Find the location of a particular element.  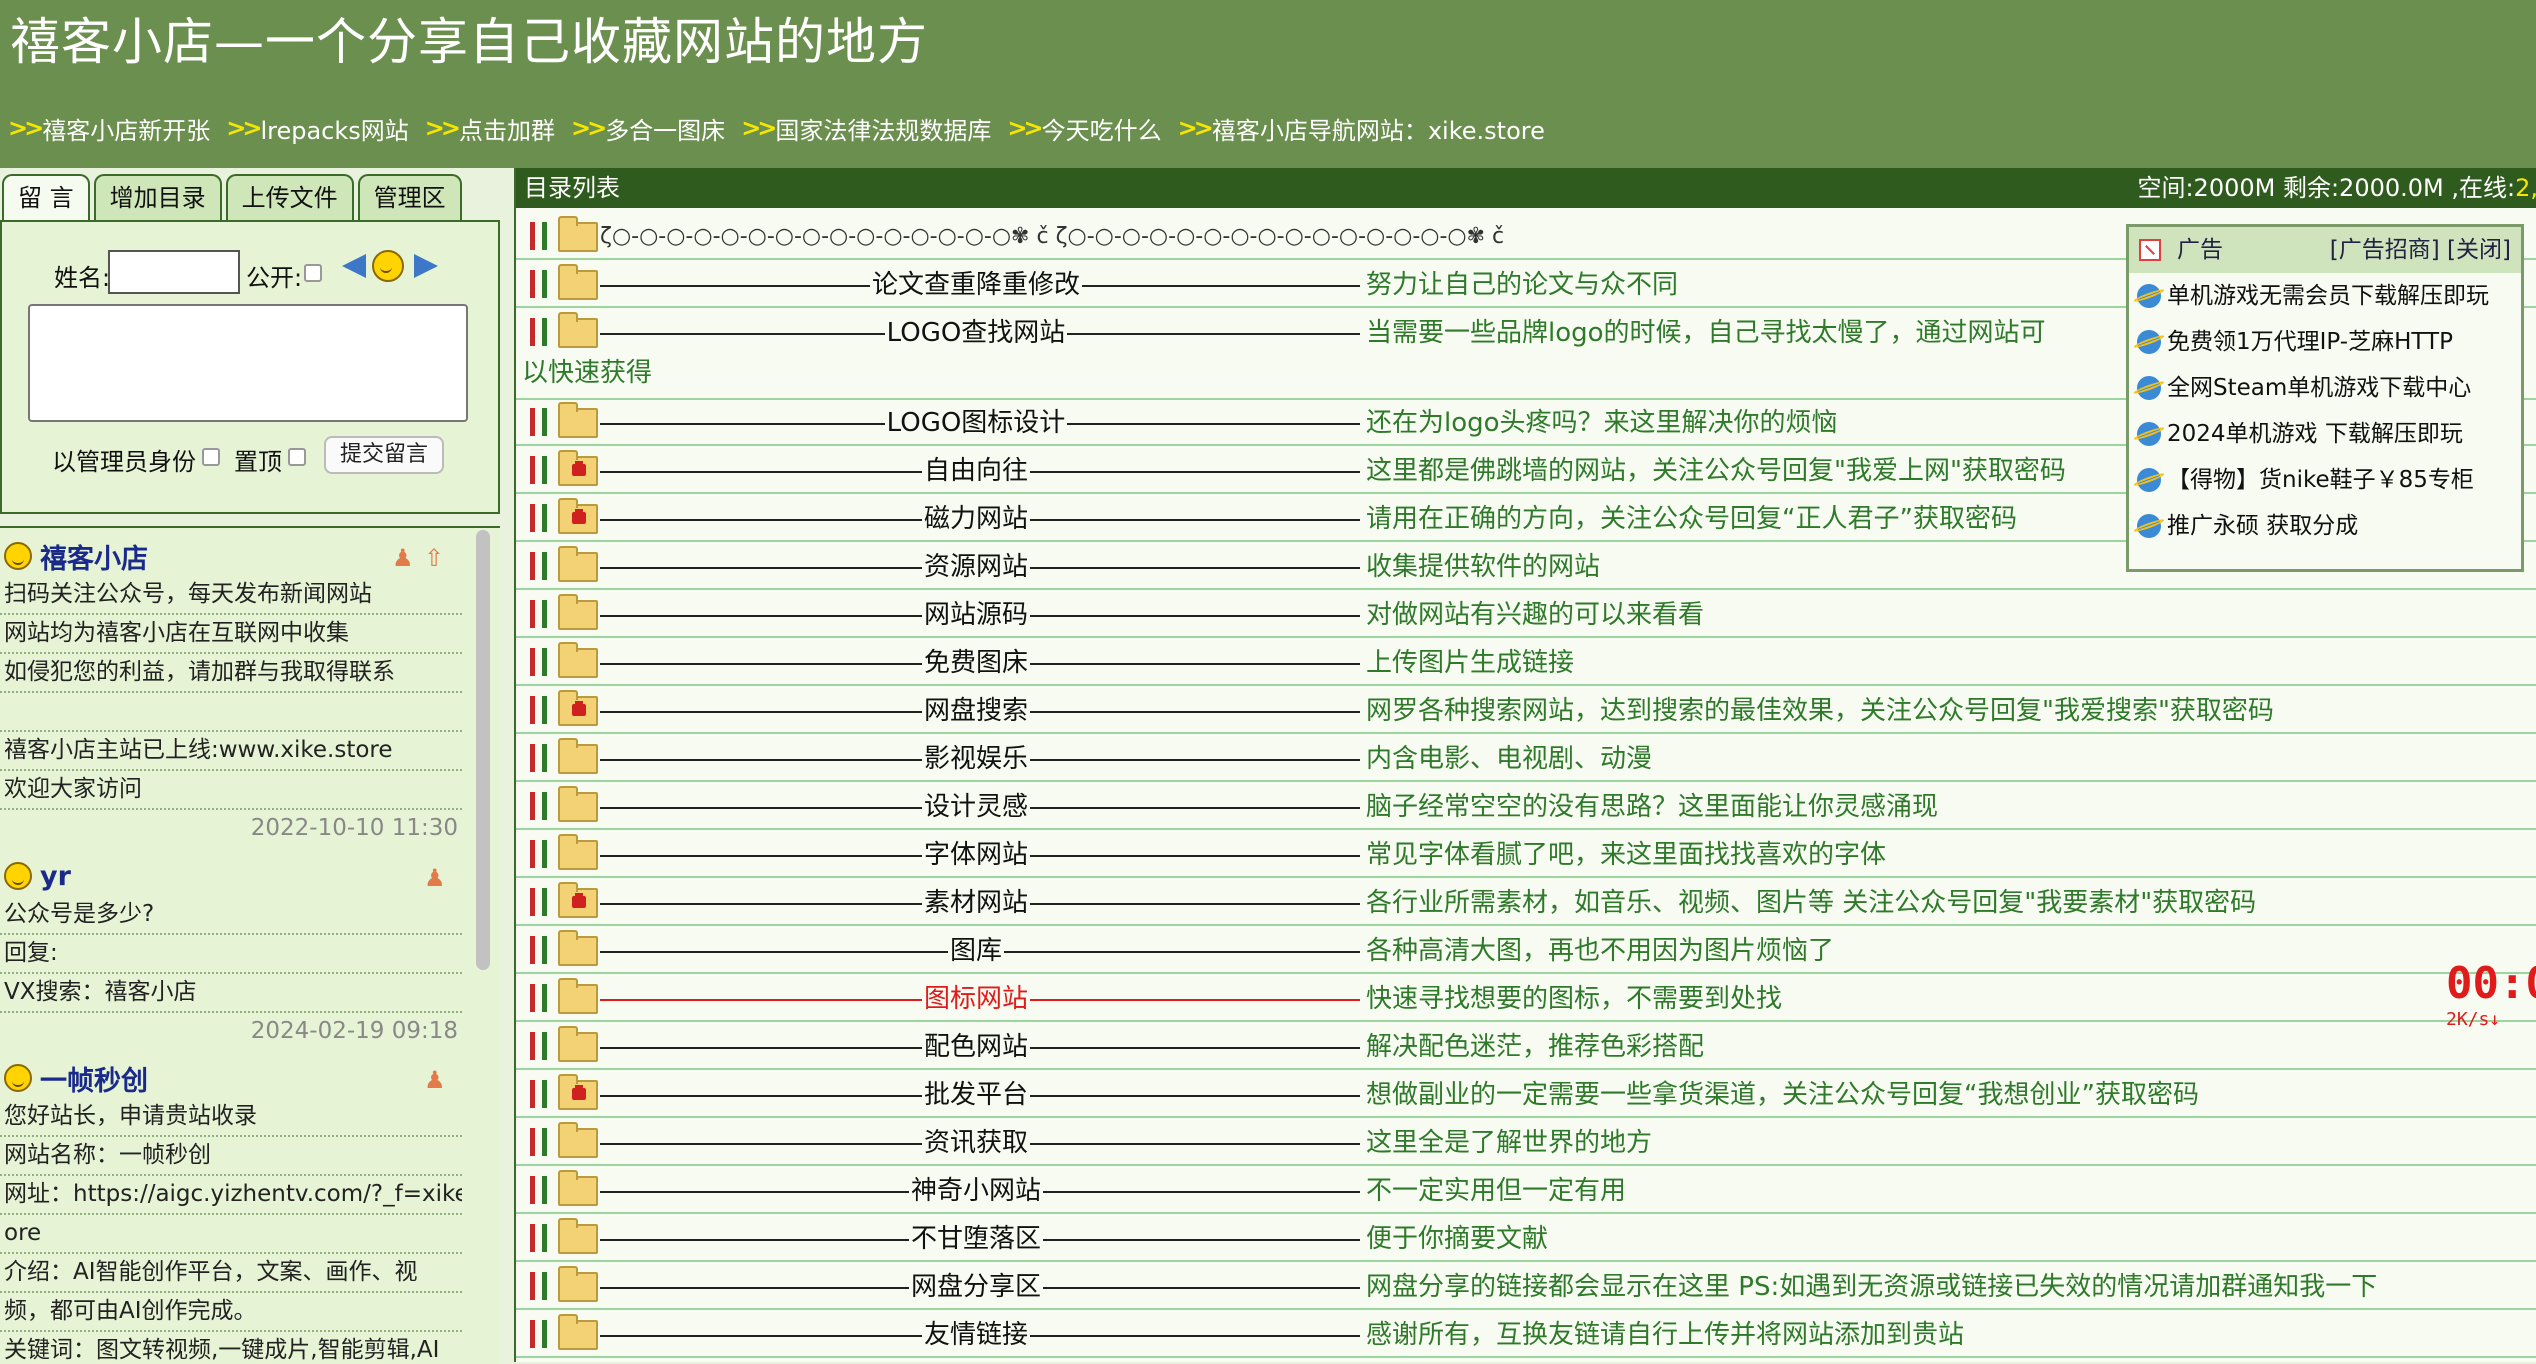

directory-link: 磁力网站 is located at coordinates (976, 518).